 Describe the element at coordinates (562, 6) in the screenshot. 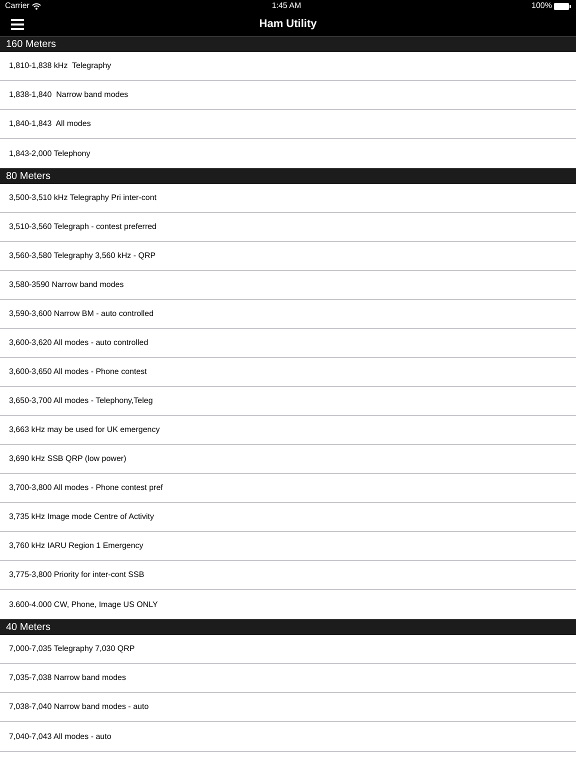

I see `battery-icon` at that location.